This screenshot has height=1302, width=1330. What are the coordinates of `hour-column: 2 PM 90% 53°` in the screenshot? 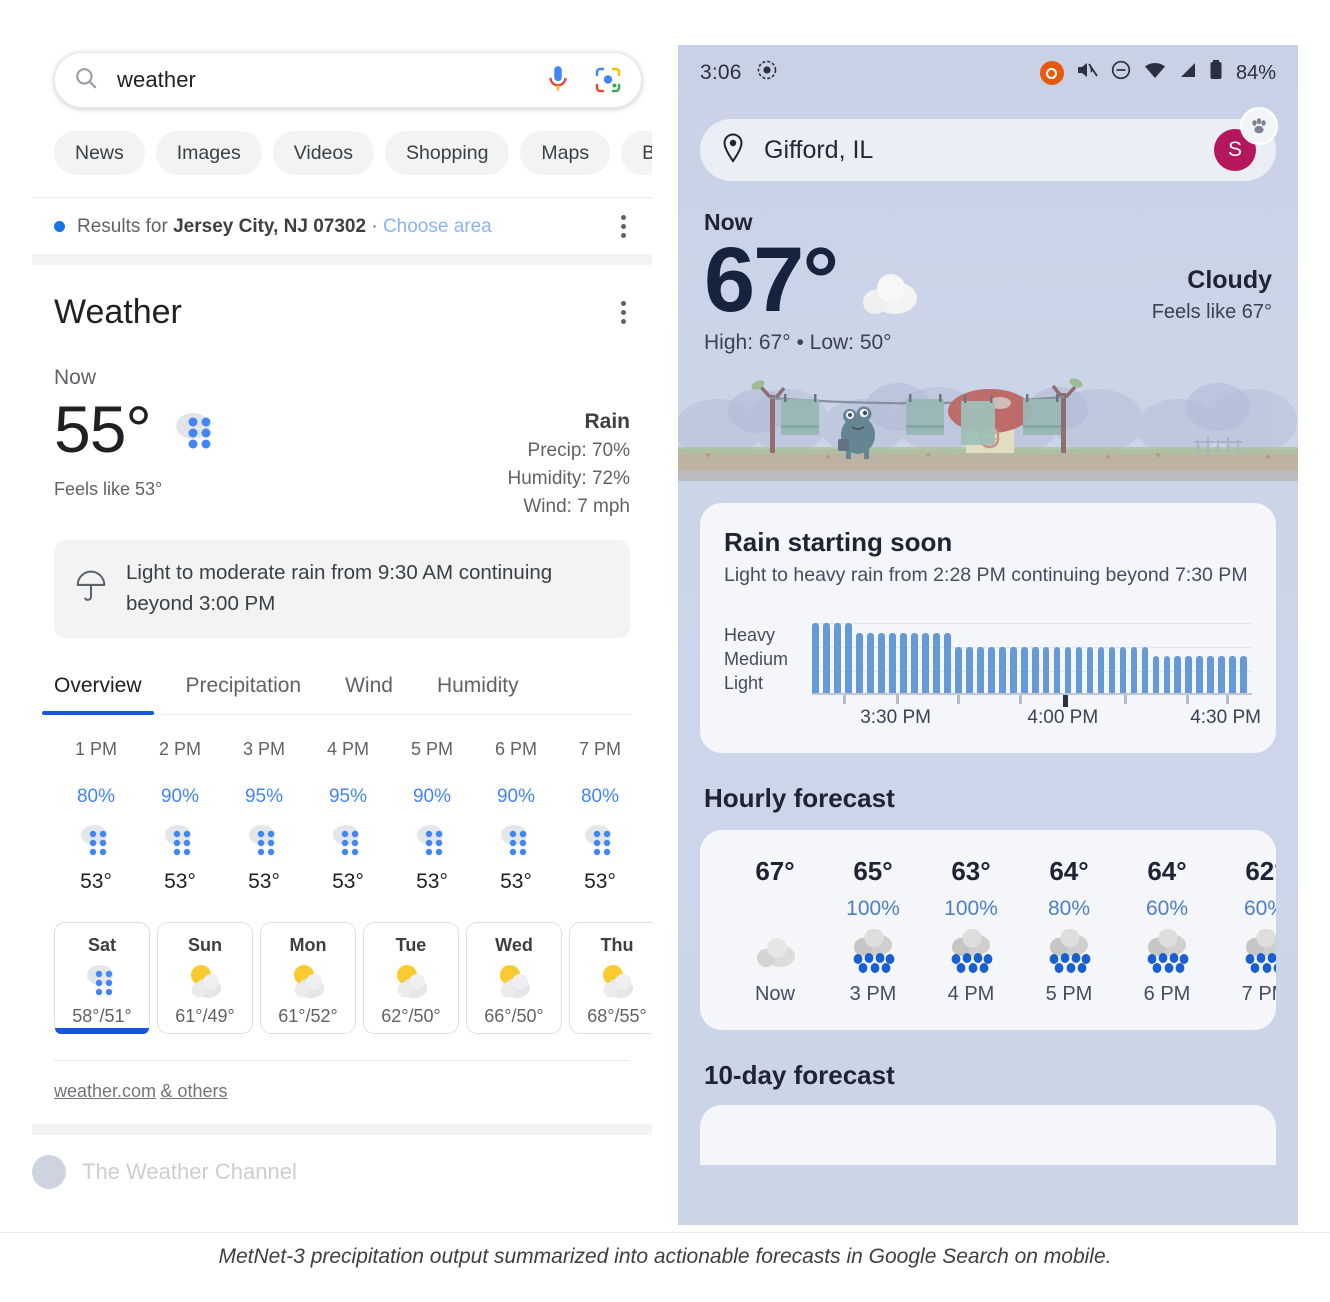 It's located at (180, 816).